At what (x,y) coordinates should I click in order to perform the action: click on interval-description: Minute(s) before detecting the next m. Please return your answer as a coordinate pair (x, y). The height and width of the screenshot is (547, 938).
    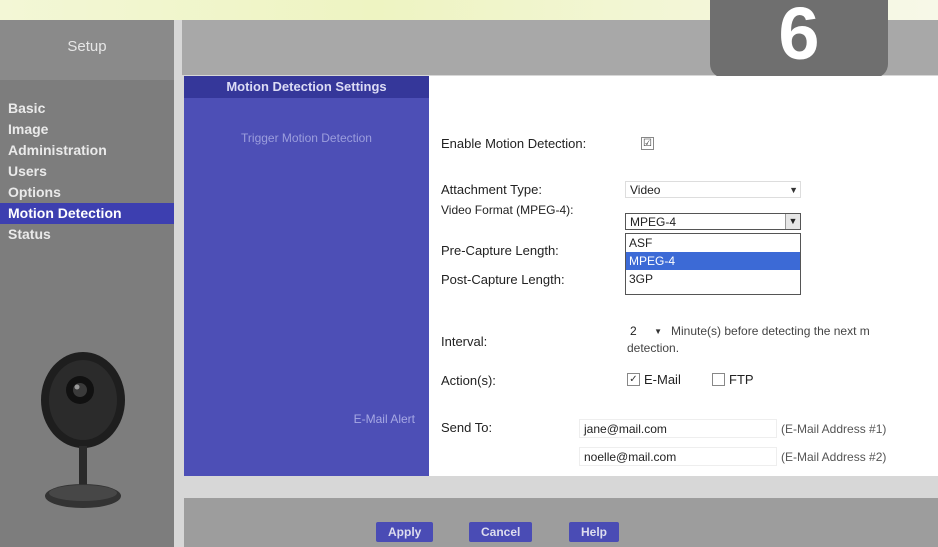
    Looking at the image, I should click on (770, 331).